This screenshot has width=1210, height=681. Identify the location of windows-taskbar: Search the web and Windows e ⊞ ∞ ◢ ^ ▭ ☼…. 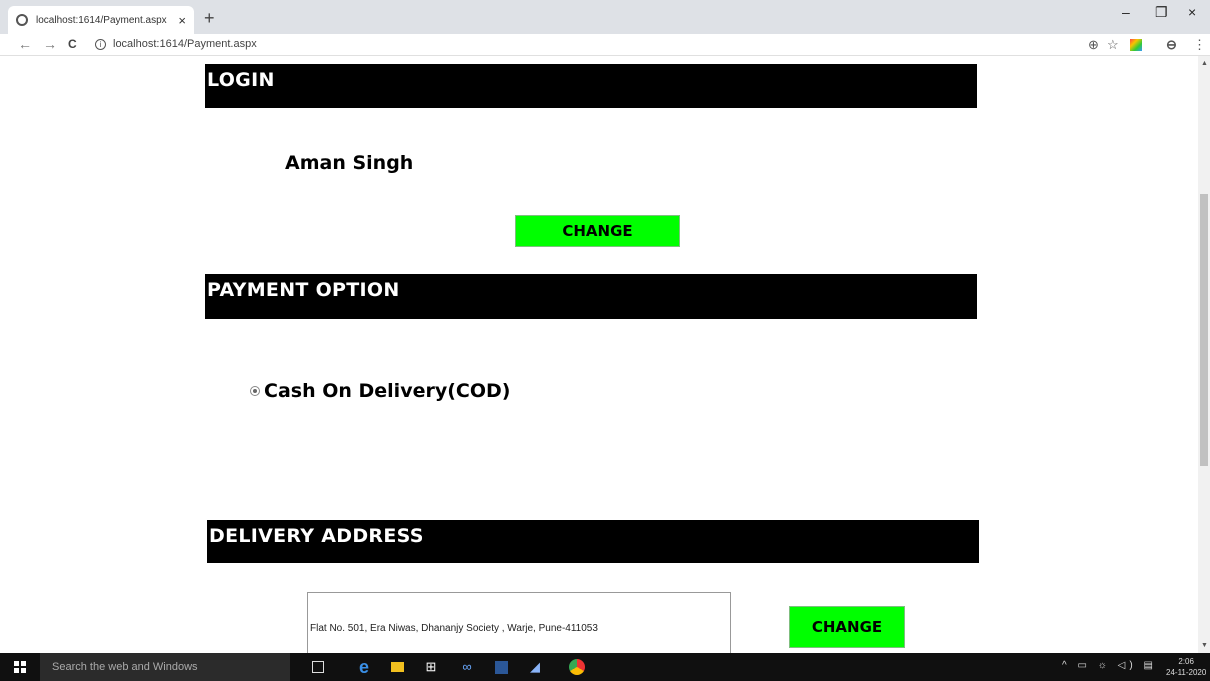
(605, 667).